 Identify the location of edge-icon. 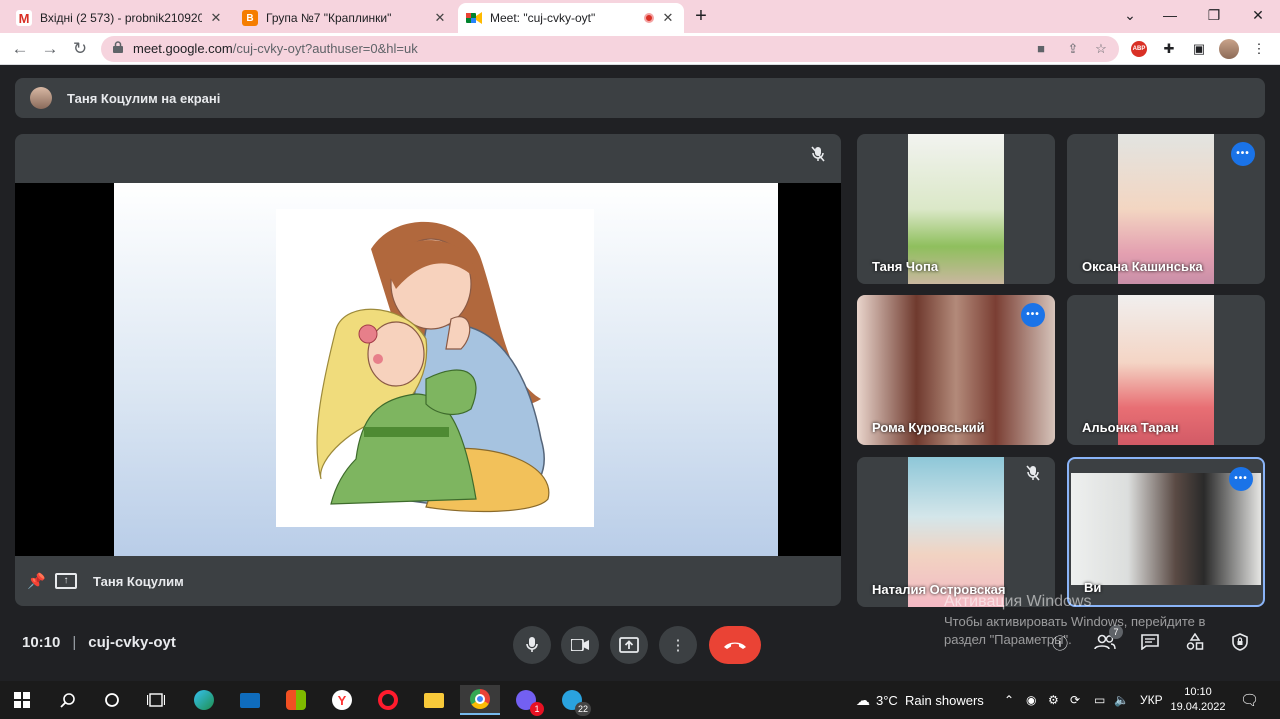
(204, 700).